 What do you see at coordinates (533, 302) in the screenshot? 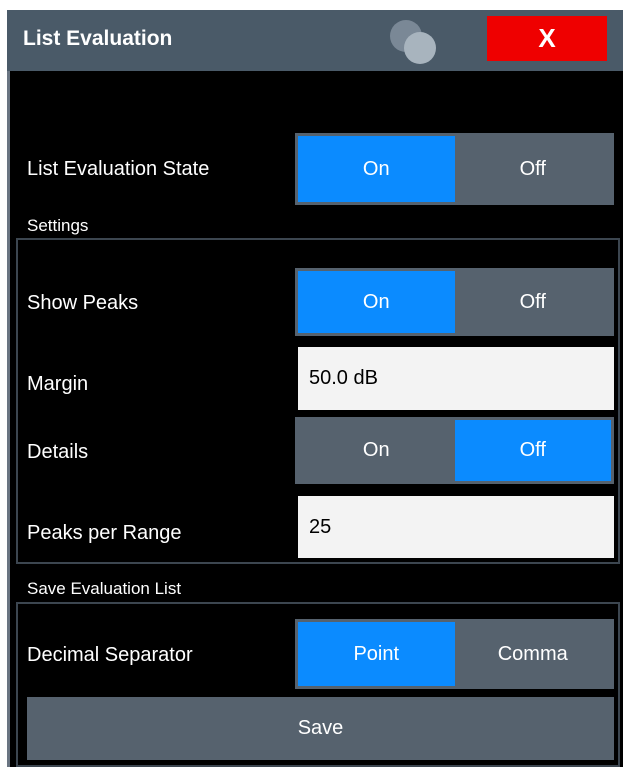
I see `show-peaks-off-option: Off` at bounding box center [533, 302].